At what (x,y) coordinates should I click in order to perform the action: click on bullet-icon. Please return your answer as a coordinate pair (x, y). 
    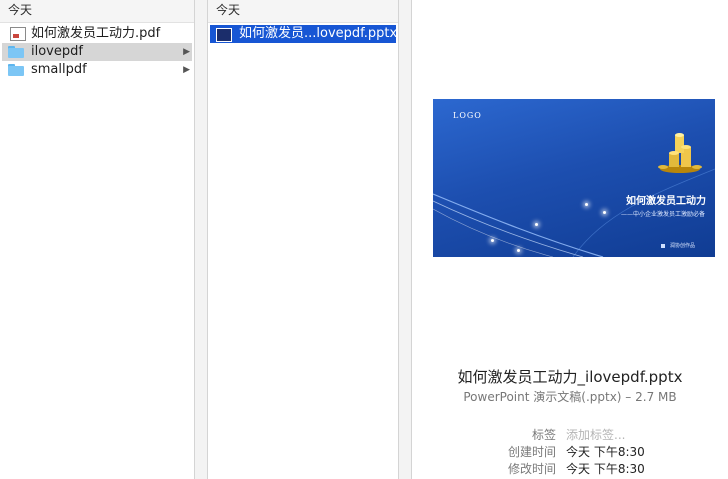
    Looking at the image, I should click on (663, 246).